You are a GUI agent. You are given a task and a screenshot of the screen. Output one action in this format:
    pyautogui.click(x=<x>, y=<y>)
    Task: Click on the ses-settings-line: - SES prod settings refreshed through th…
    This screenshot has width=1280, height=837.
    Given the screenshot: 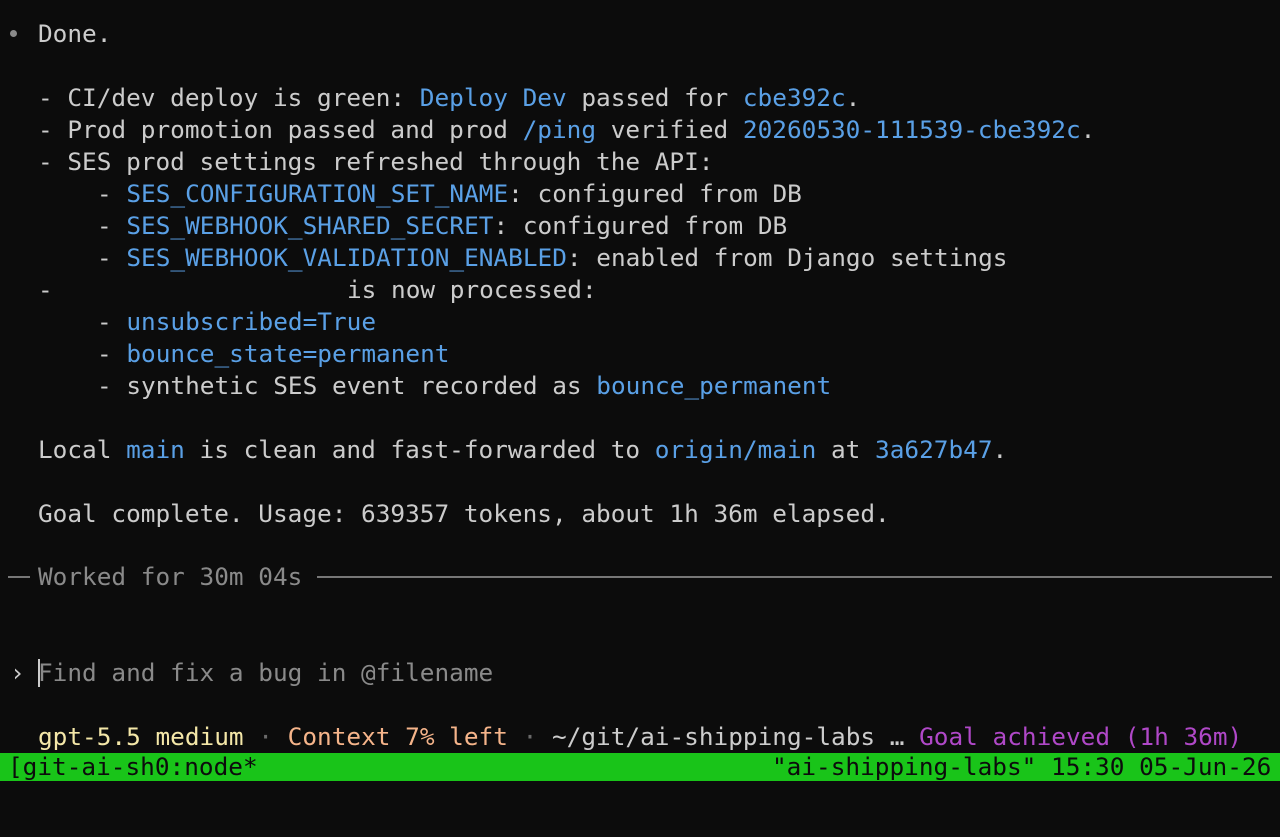 What is the action you would take?
    pyautogui.click(x=376, y=161)
    